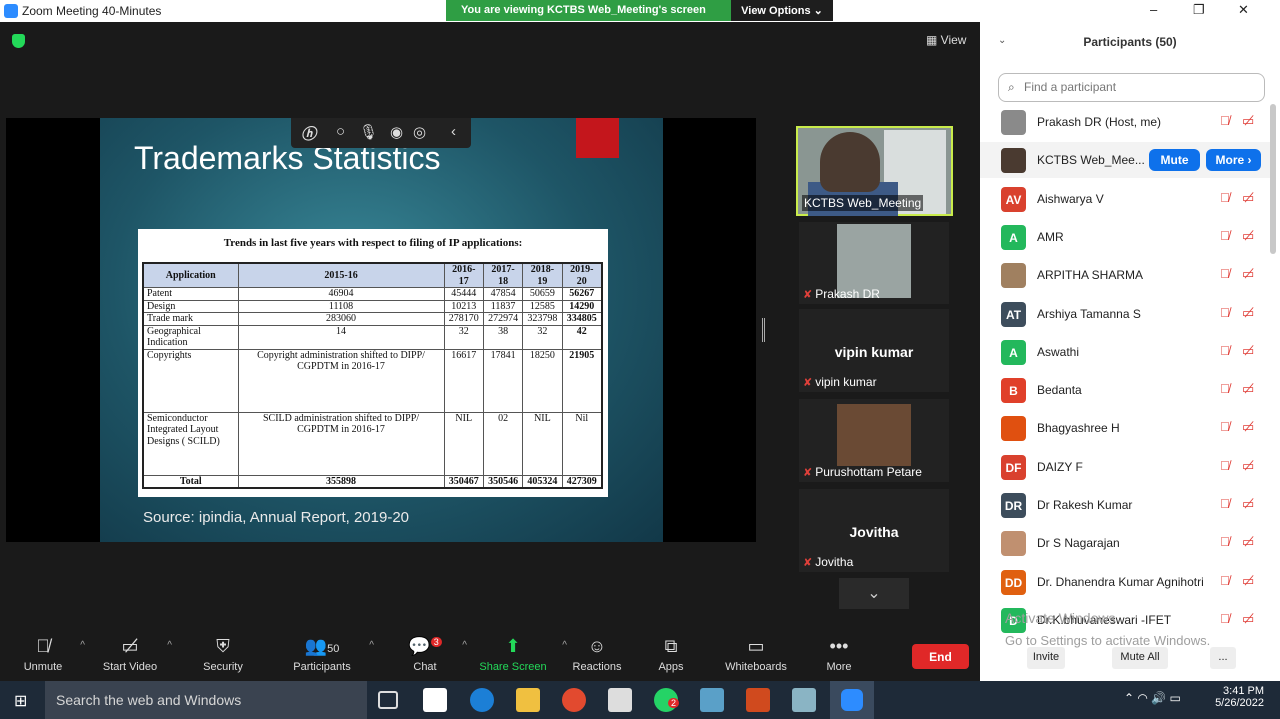 The width and height of the screenshot is (1280, 719). I want to click on task-view-icon, so click(388, 700).